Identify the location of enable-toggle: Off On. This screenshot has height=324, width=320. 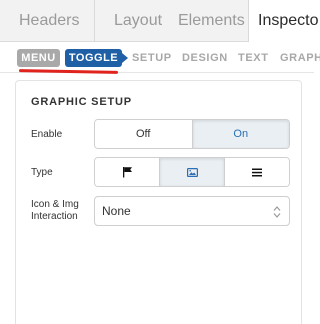
(192, 134).